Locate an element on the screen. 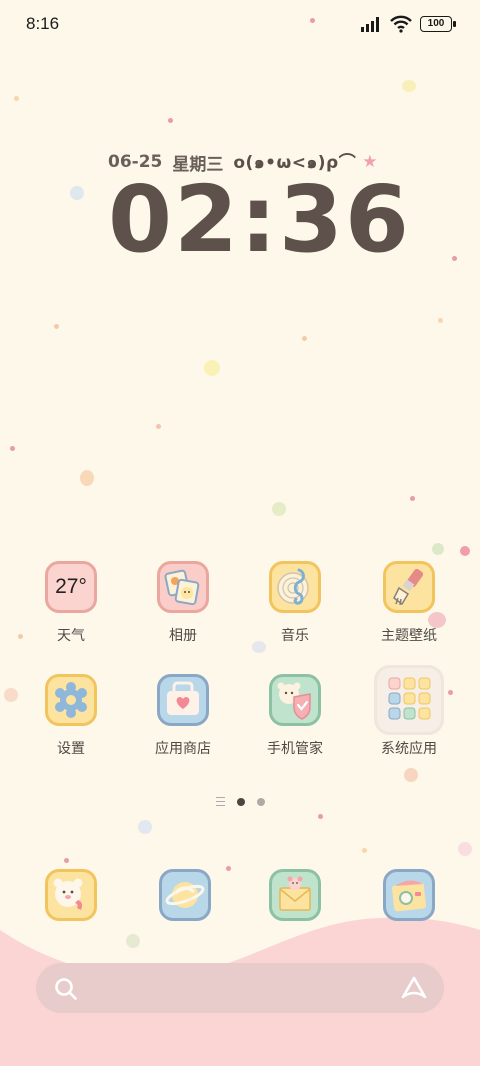  app-label: 主题壁纸 is located at coordinates (409, 636).